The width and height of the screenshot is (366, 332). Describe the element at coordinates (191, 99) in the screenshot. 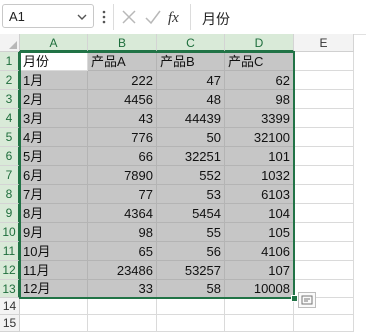

I see `cell-c3: 48` at that location.